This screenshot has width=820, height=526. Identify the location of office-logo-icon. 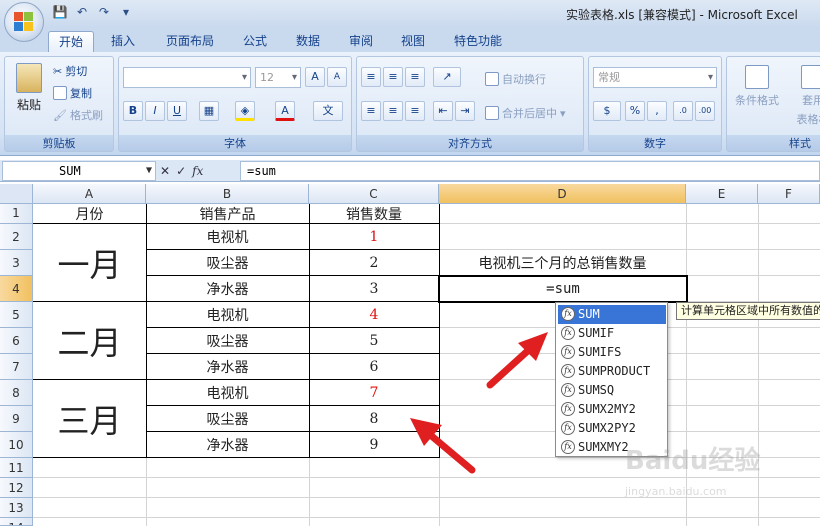
(24, 22).